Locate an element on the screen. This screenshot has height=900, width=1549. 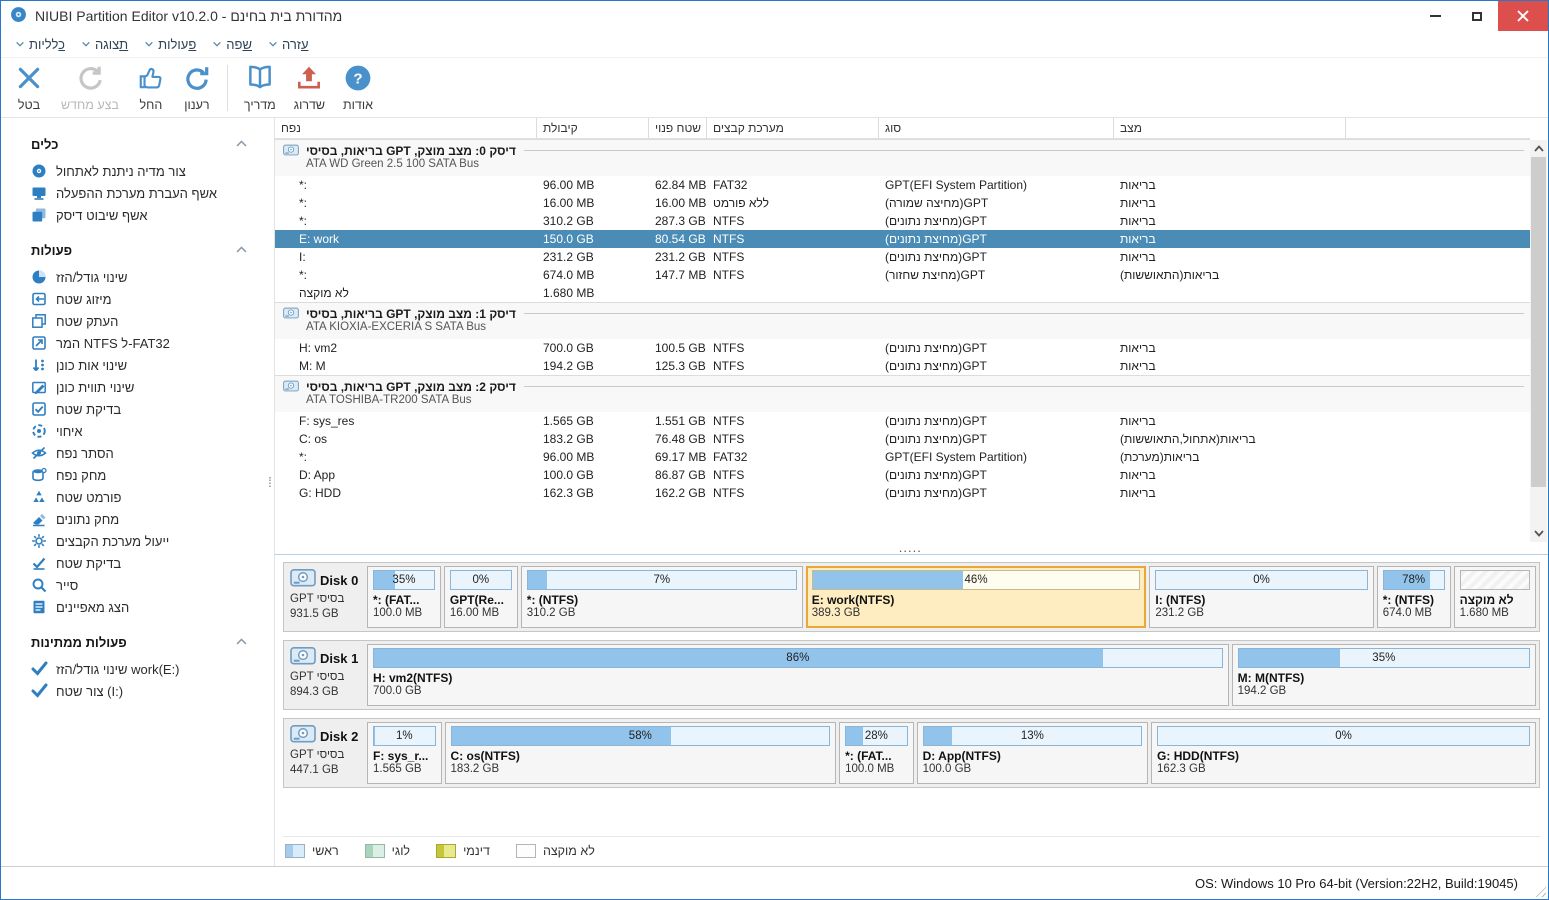
partition-block: 46% E: work(NTFS) 389.3 GB is located at coordinates (976, 597).